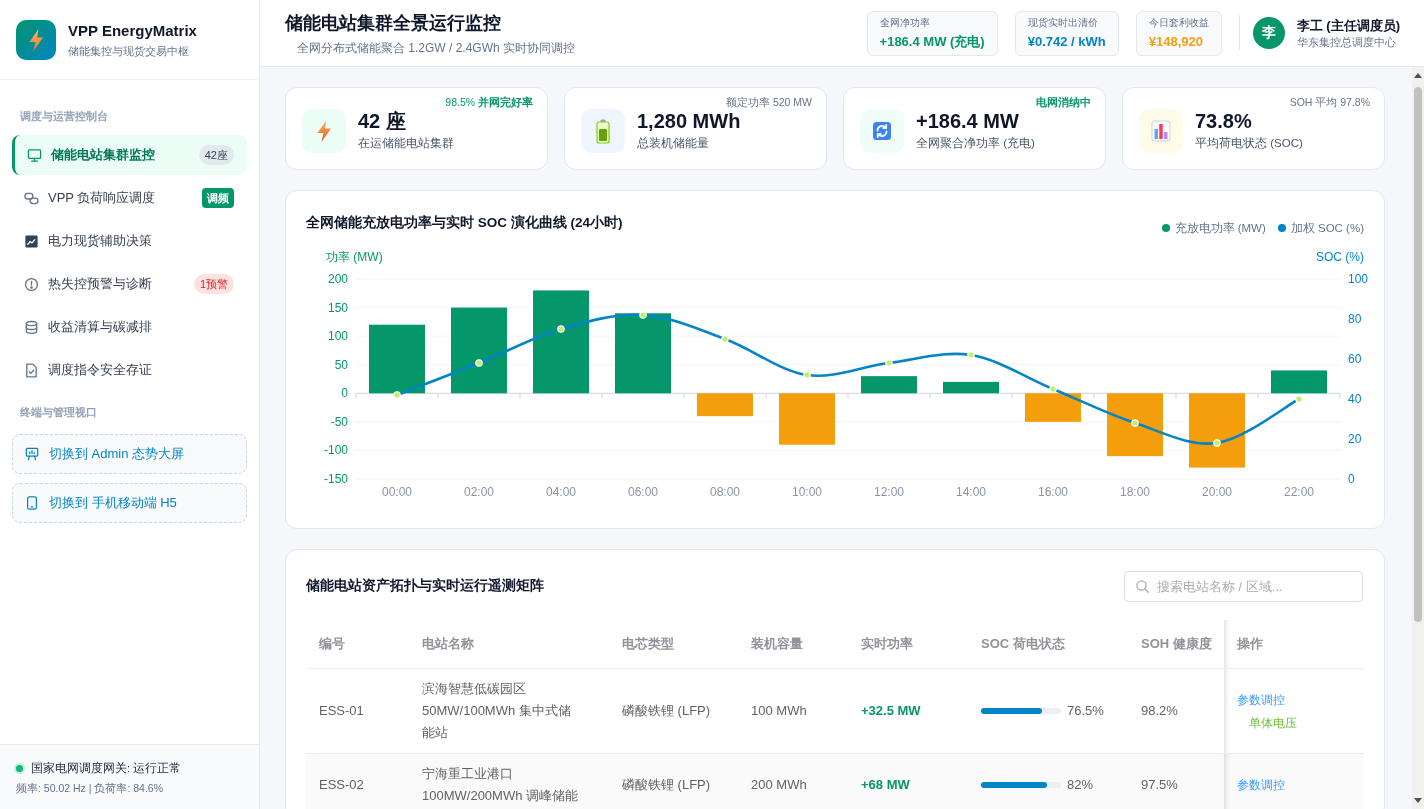 The image size is (1424, 809). I want to click on table-cell: 宁海重工业港口 100MW/200MWh 调峰储能, so click(509, 781).